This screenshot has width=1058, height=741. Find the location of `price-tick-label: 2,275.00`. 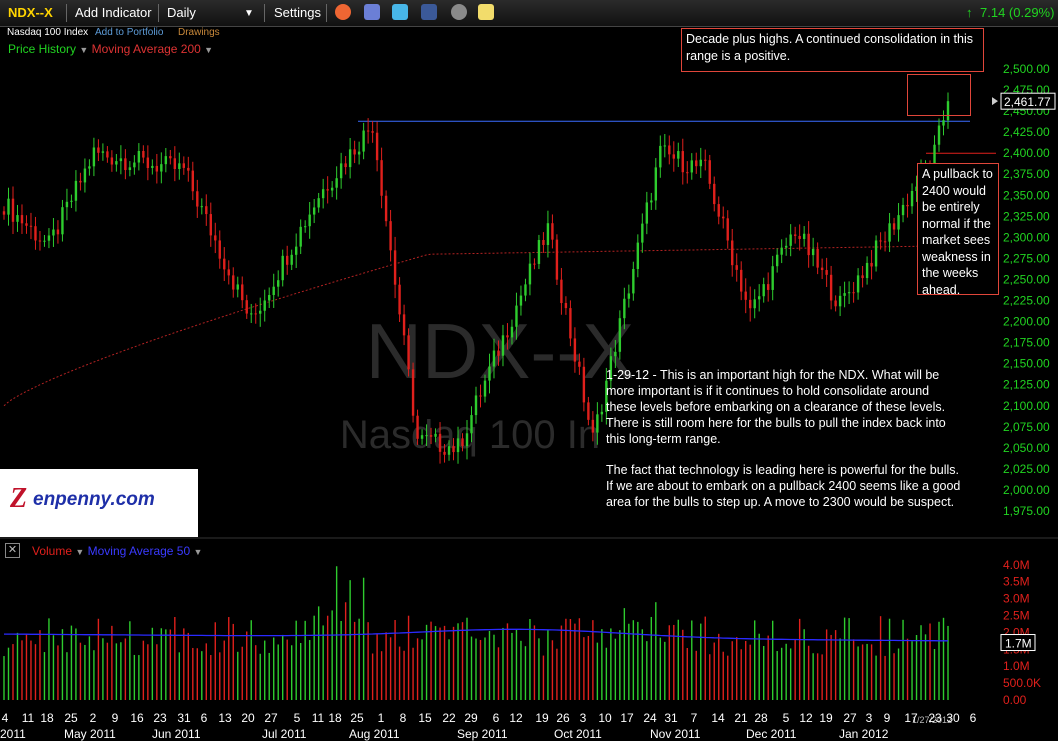

price-tick-label: 2,275.00 is located at coordinates (1026, 258).